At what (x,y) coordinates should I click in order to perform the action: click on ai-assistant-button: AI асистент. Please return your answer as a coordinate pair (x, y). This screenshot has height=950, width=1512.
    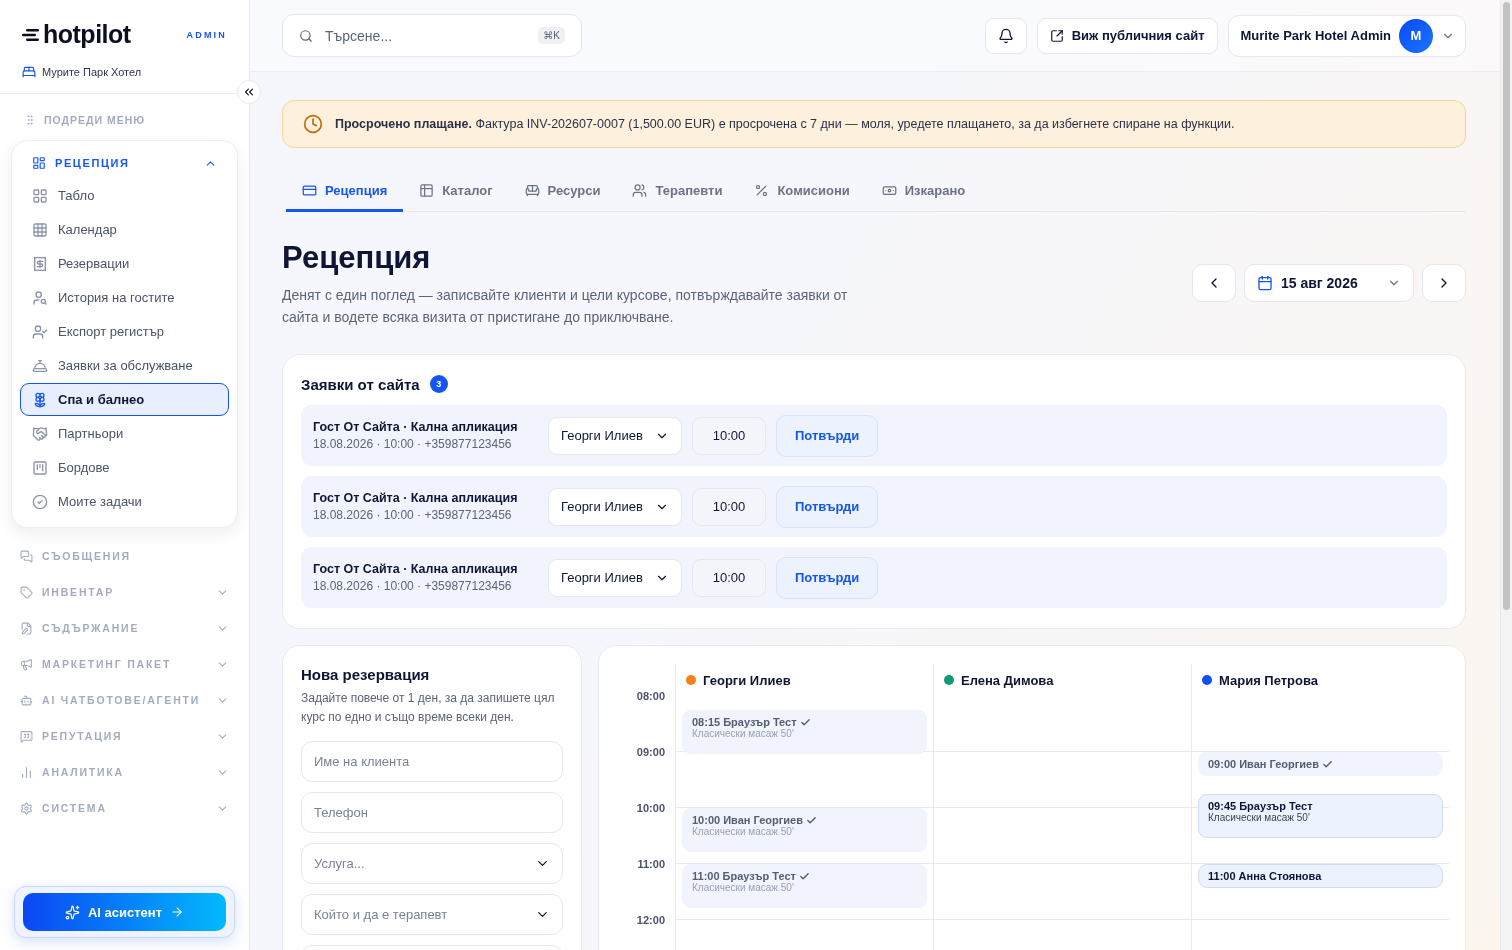
    Looking at the image, I should click on (124, 912).